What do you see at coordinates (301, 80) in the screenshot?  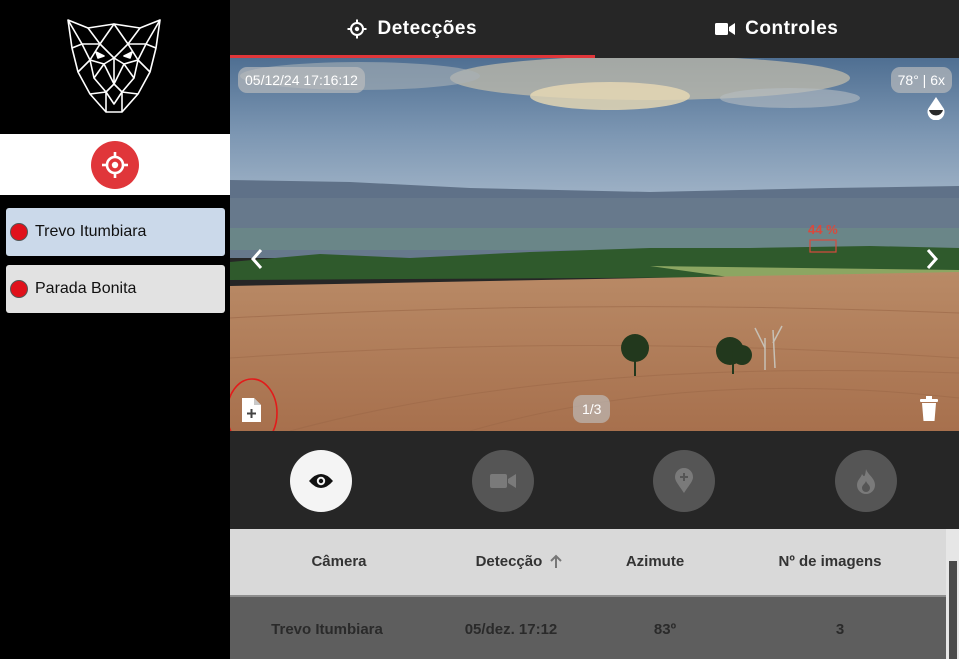 I see `timestamp-badge: 05/12/24 17:16:12` at bounding box center [301, 80].